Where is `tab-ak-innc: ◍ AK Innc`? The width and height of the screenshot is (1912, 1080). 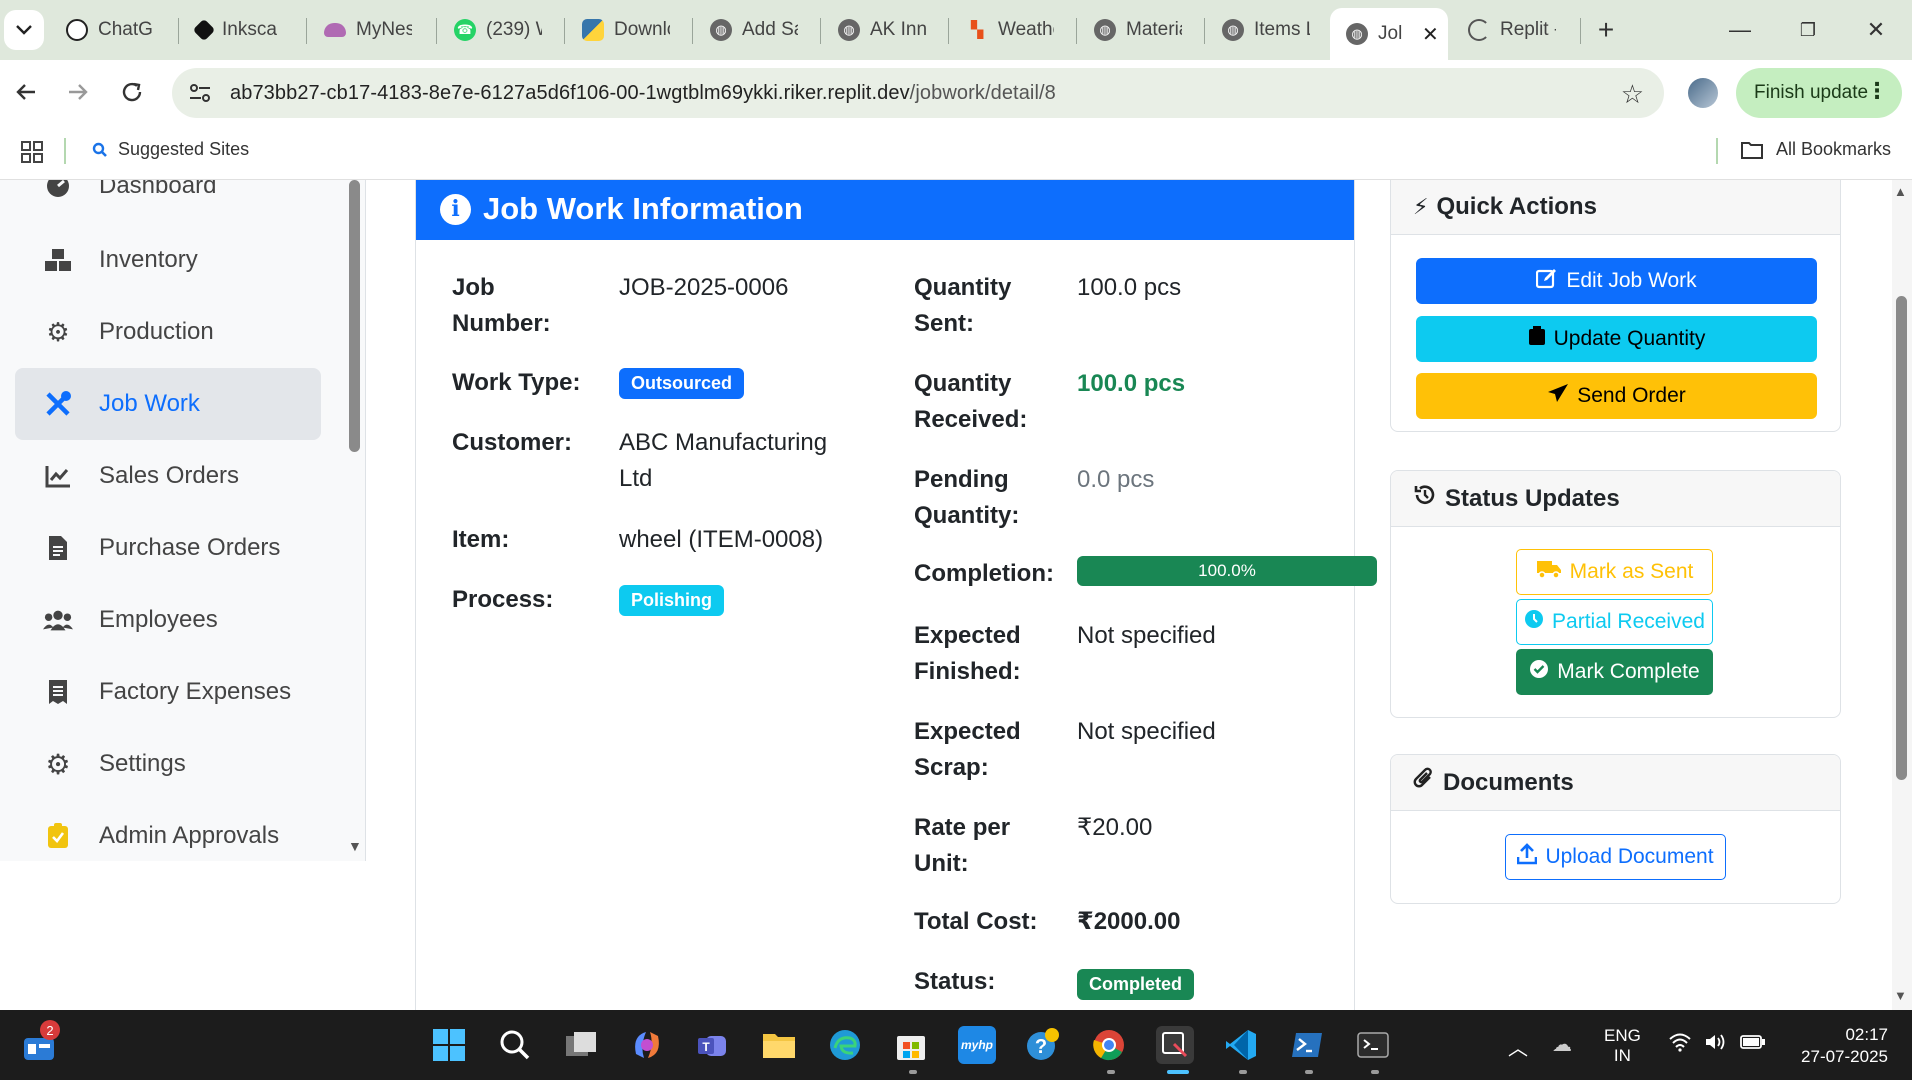
tab-ak-innc: ◍ AK Innc is located at coordinates (884, 30).